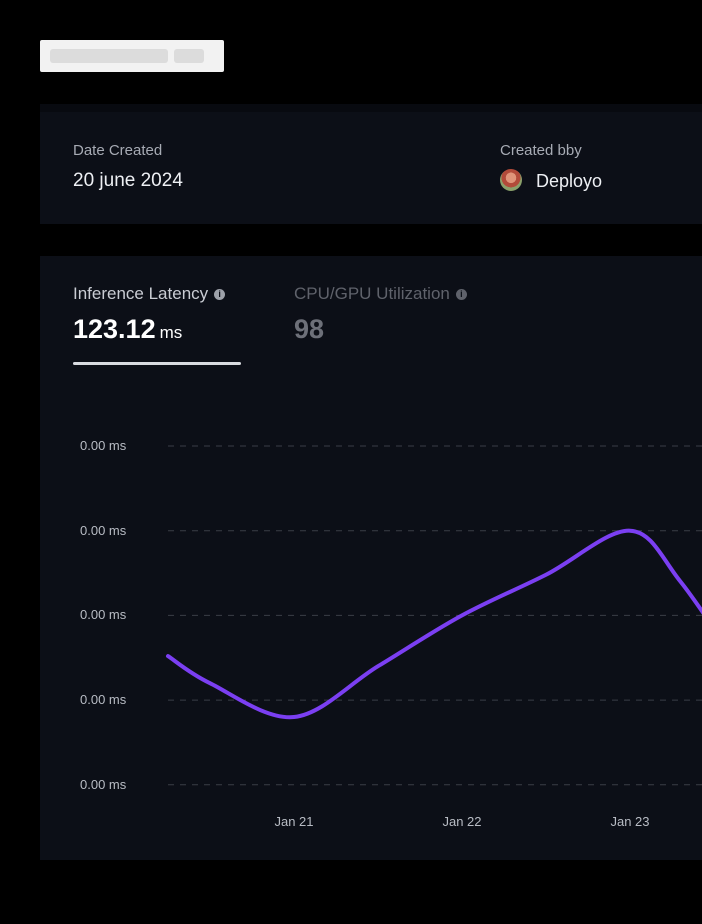 The height and width of the screenshot is (924, 702). I want to click on date-created-label: Date Created, so click(118, 150).